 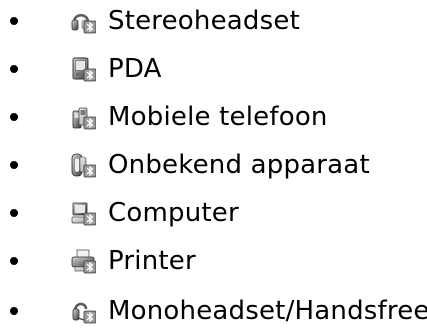 What do you see at coordinates (173, 213) in the screenshot?
I see `device-label: Computer` at bounding box center [173, 213].